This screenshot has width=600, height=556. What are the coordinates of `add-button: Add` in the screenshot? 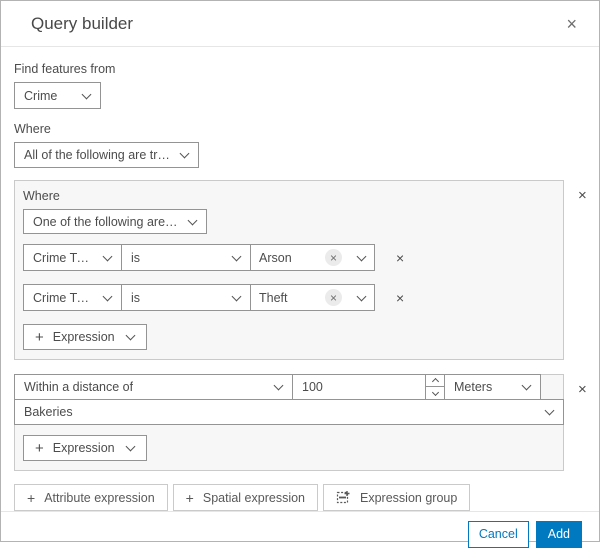 It's located at (558, 534).